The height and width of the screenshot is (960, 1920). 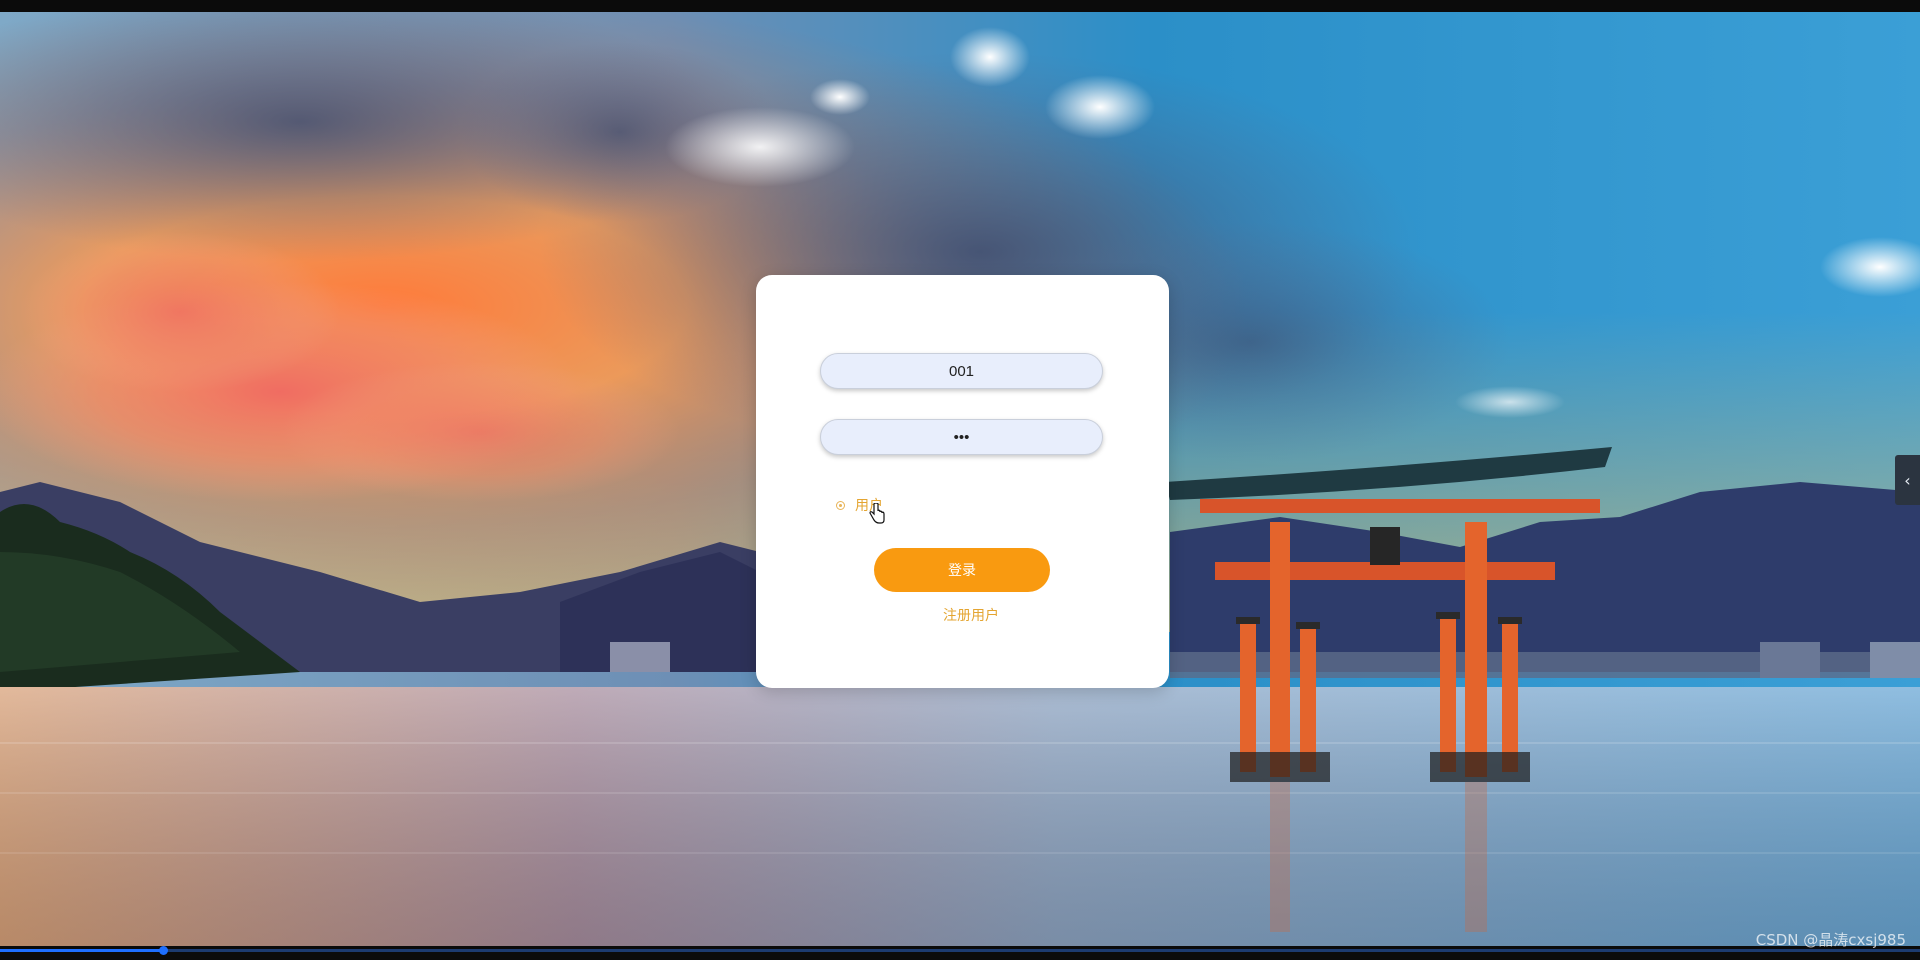 What do you see at coordinates (961, 437) in the screenshot?
I see `password-input` at bounding box center [961, 437].